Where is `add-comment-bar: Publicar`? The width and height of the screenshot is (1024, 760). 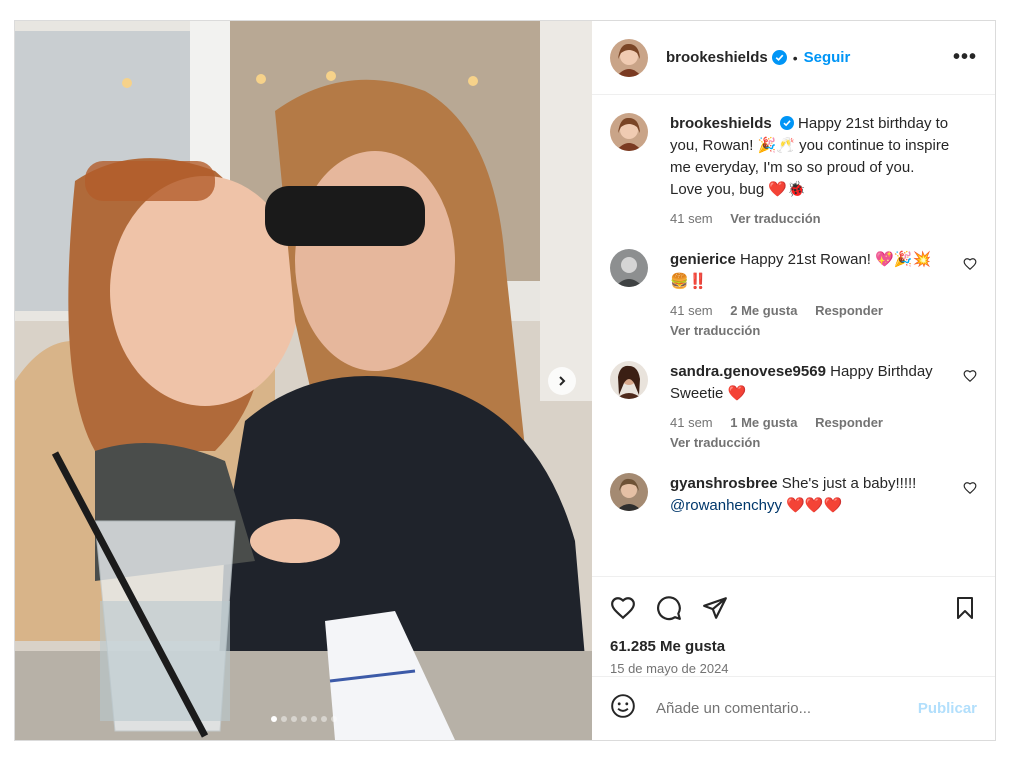
add-comment-bar: Publicar is located at coordinates (793, 708).